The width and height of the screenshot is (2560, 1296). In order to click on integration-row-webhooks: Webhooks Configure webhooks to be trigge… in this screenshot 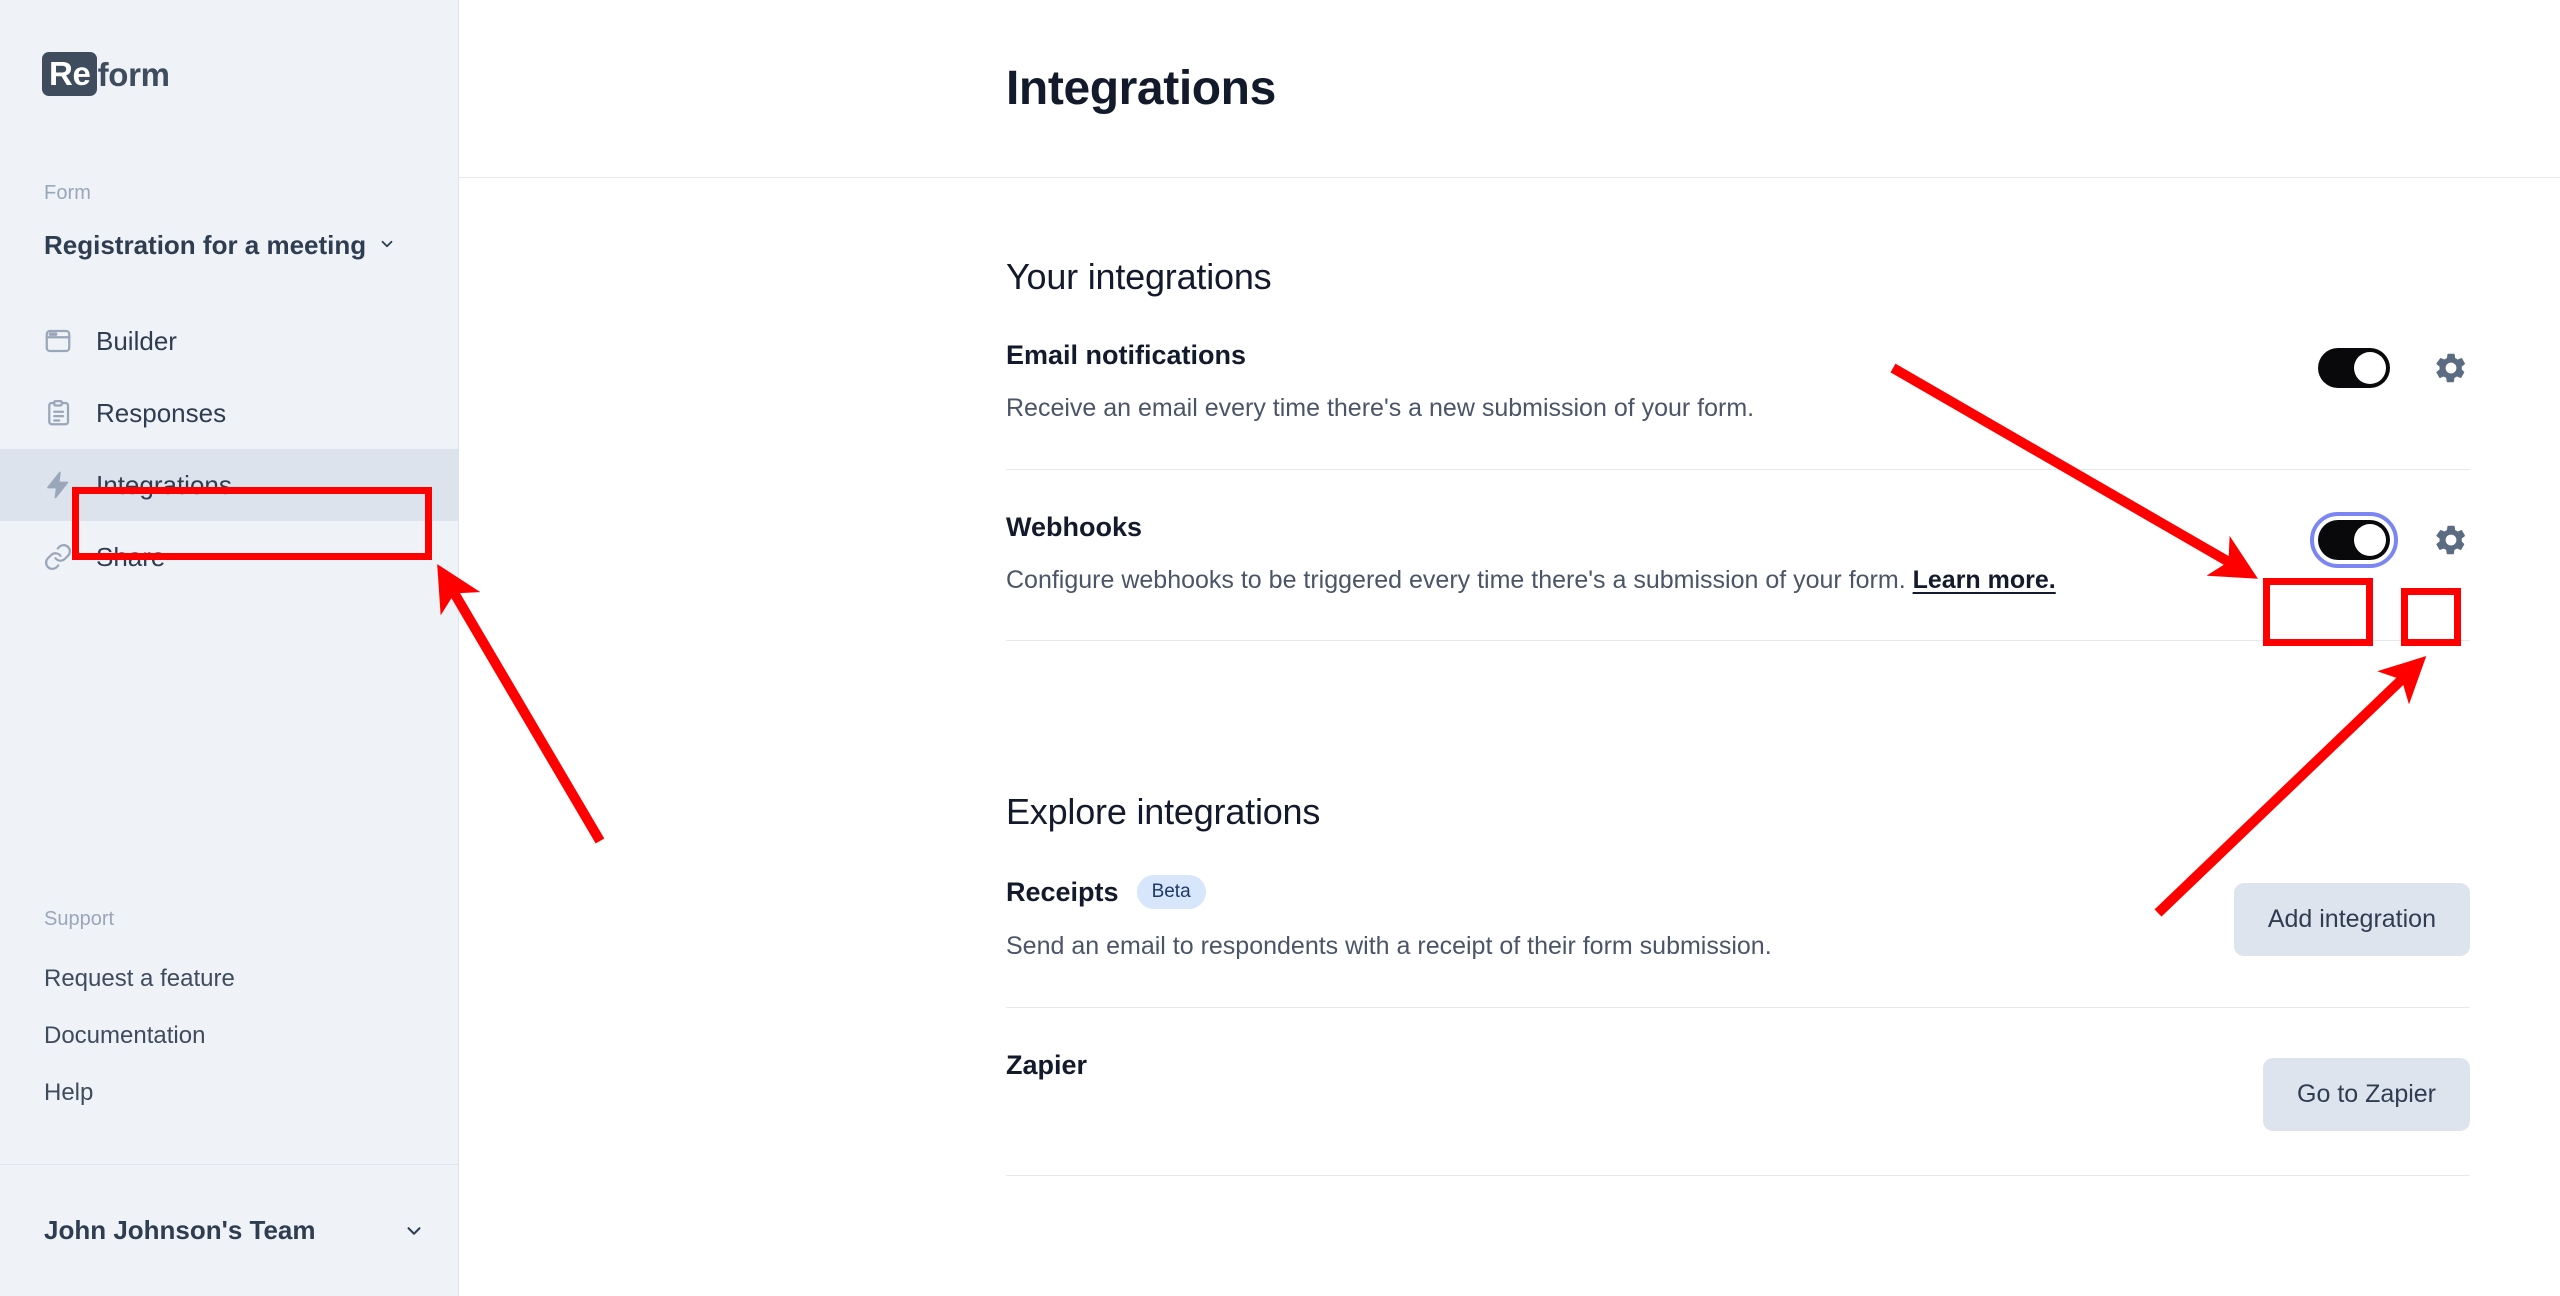, I will do `click(1738, 555)`.